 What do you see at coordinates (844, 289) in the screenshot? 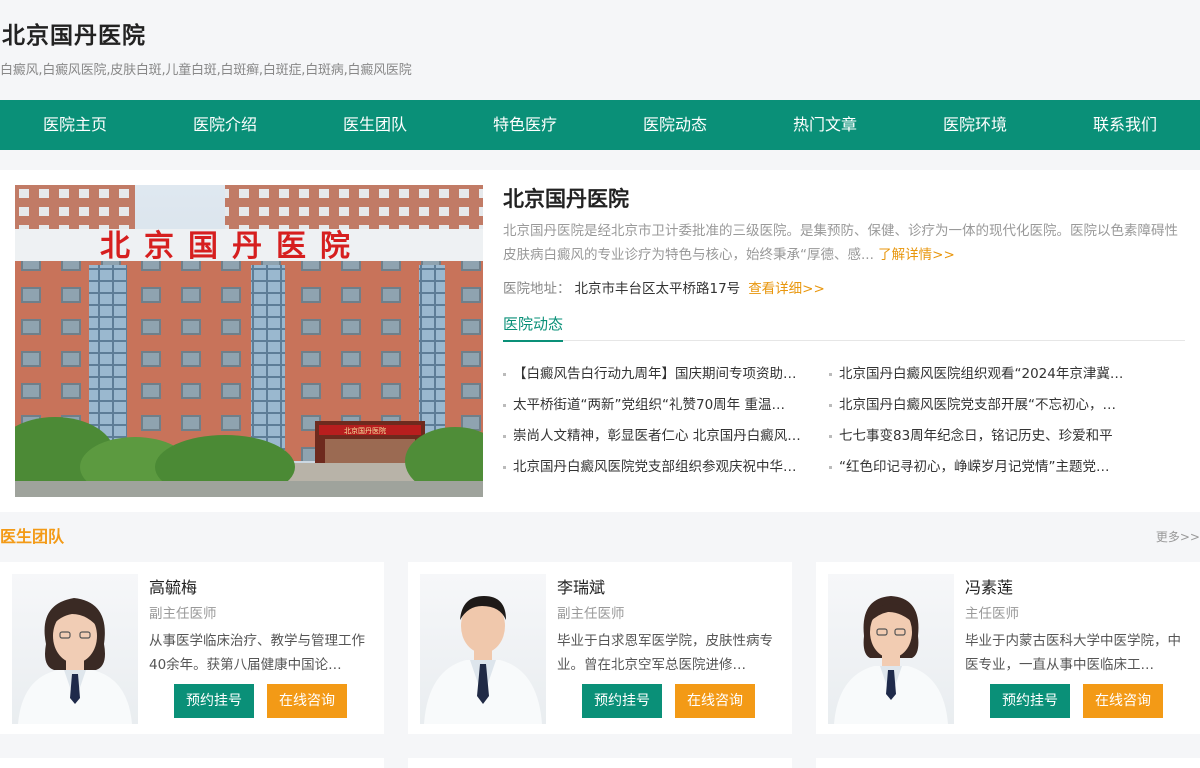
I see `intro-address: 医院地址： 北京市丰台区太平桥路17号 查看详细>>` at bounding box center [844, 289].